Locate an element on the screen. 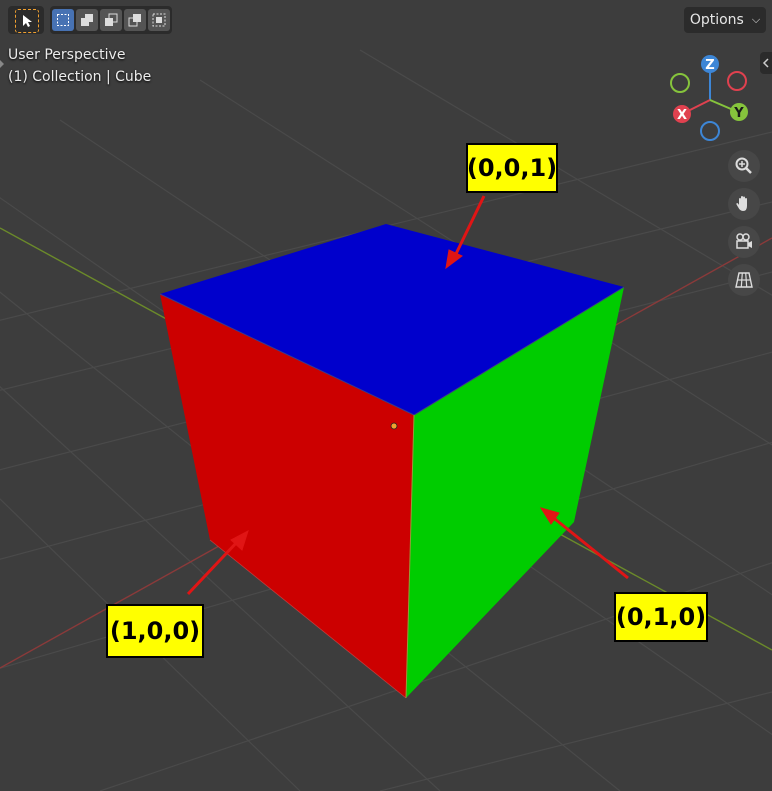  view-name-text: User Perspective is located at coordinates (67, 55).